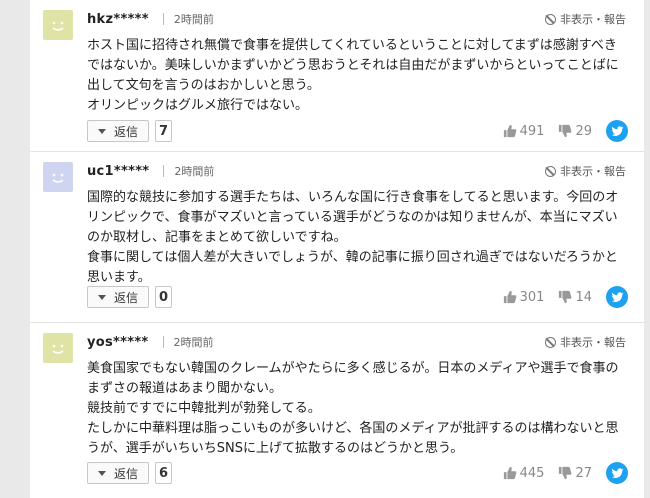 The width and height of the screenshot is (650, 498). I want to click on username-link: uc1*****, so click(118, 171).